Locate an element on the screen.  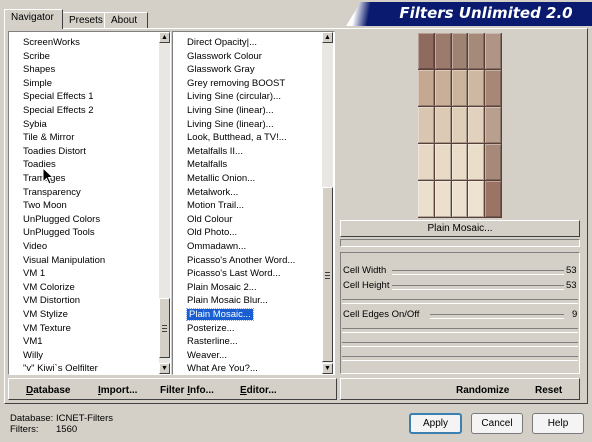
category-scroll-thumb is located at coordinates (164, 328).